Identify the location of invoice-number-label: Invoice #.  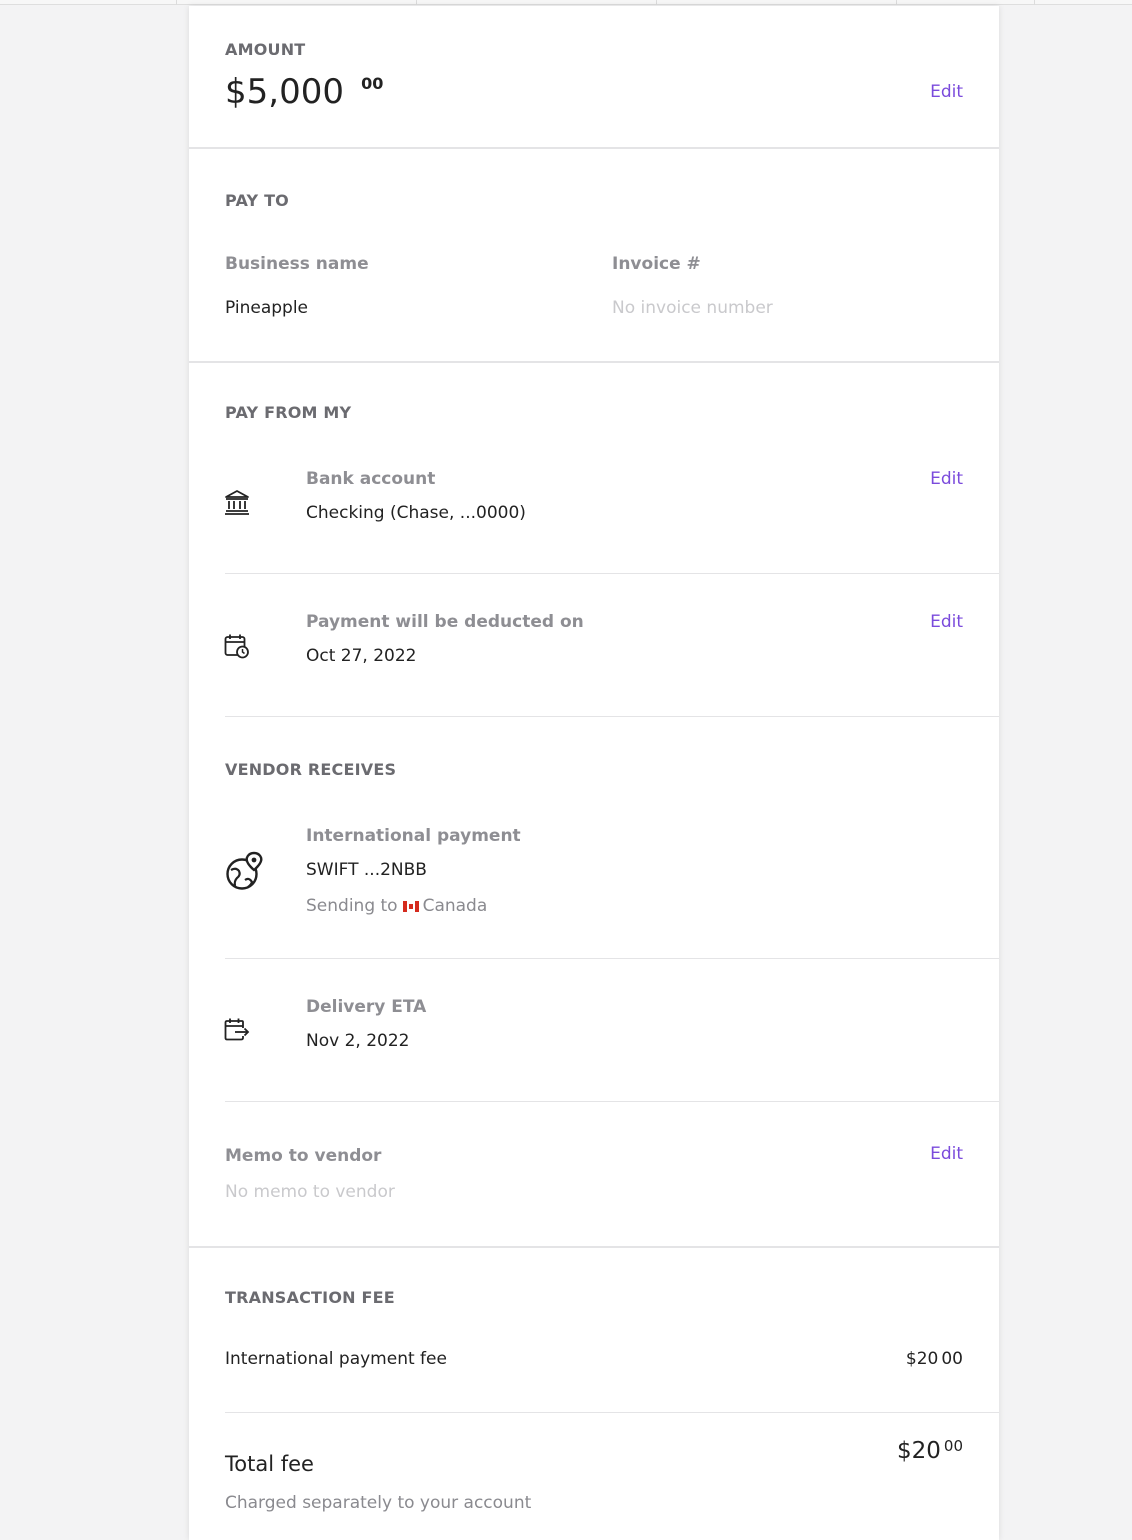
(656, 264).